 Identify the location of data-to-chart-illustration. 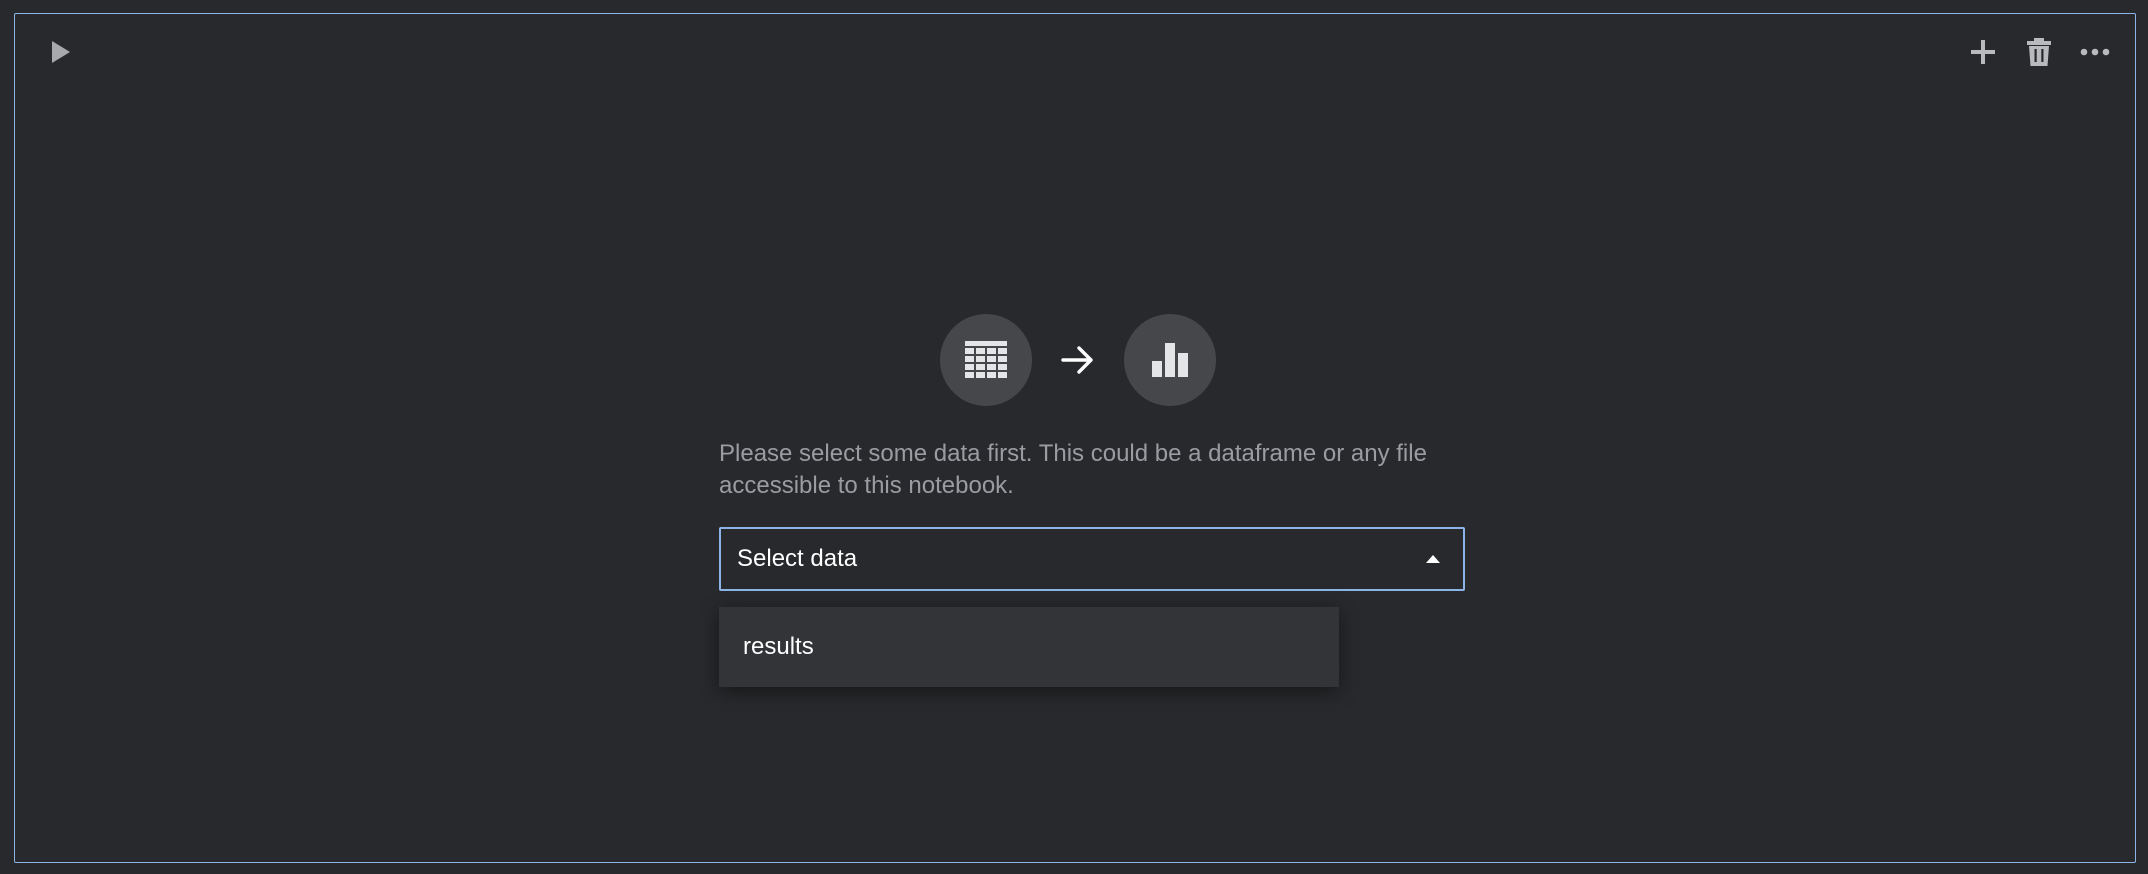
(1078, 360).